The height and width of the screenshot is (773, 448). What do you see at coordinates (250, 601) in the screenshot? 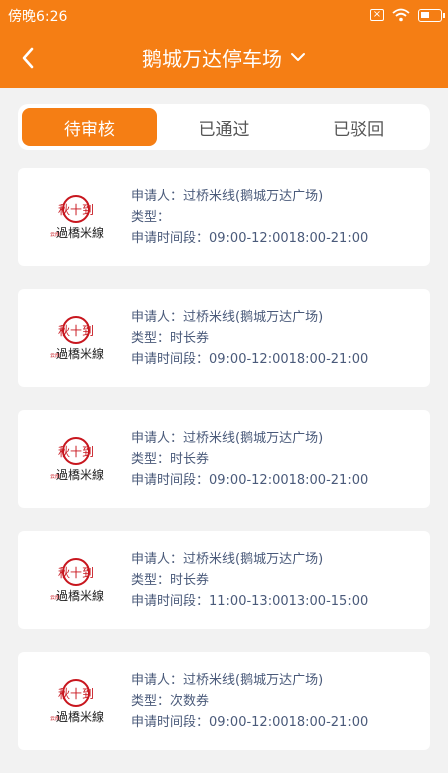
I see `time-period: 申请时间段：11:00-13:0013:00-15:00` at bounding box center [250, 601].